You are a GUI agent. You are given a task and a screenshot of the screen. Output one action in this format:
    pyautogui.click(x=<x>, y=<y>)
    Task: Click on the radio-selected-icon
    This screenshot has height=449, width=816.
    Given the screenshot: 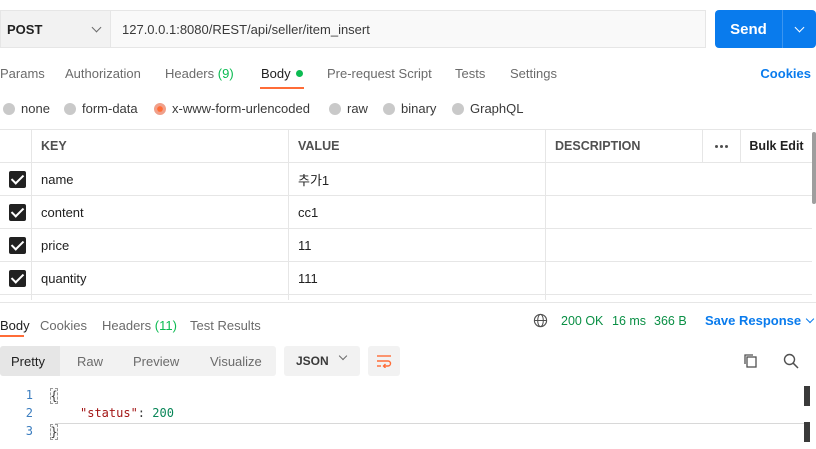 What is the action you would take?
    pyautogui.click(x=160, y=108)
    